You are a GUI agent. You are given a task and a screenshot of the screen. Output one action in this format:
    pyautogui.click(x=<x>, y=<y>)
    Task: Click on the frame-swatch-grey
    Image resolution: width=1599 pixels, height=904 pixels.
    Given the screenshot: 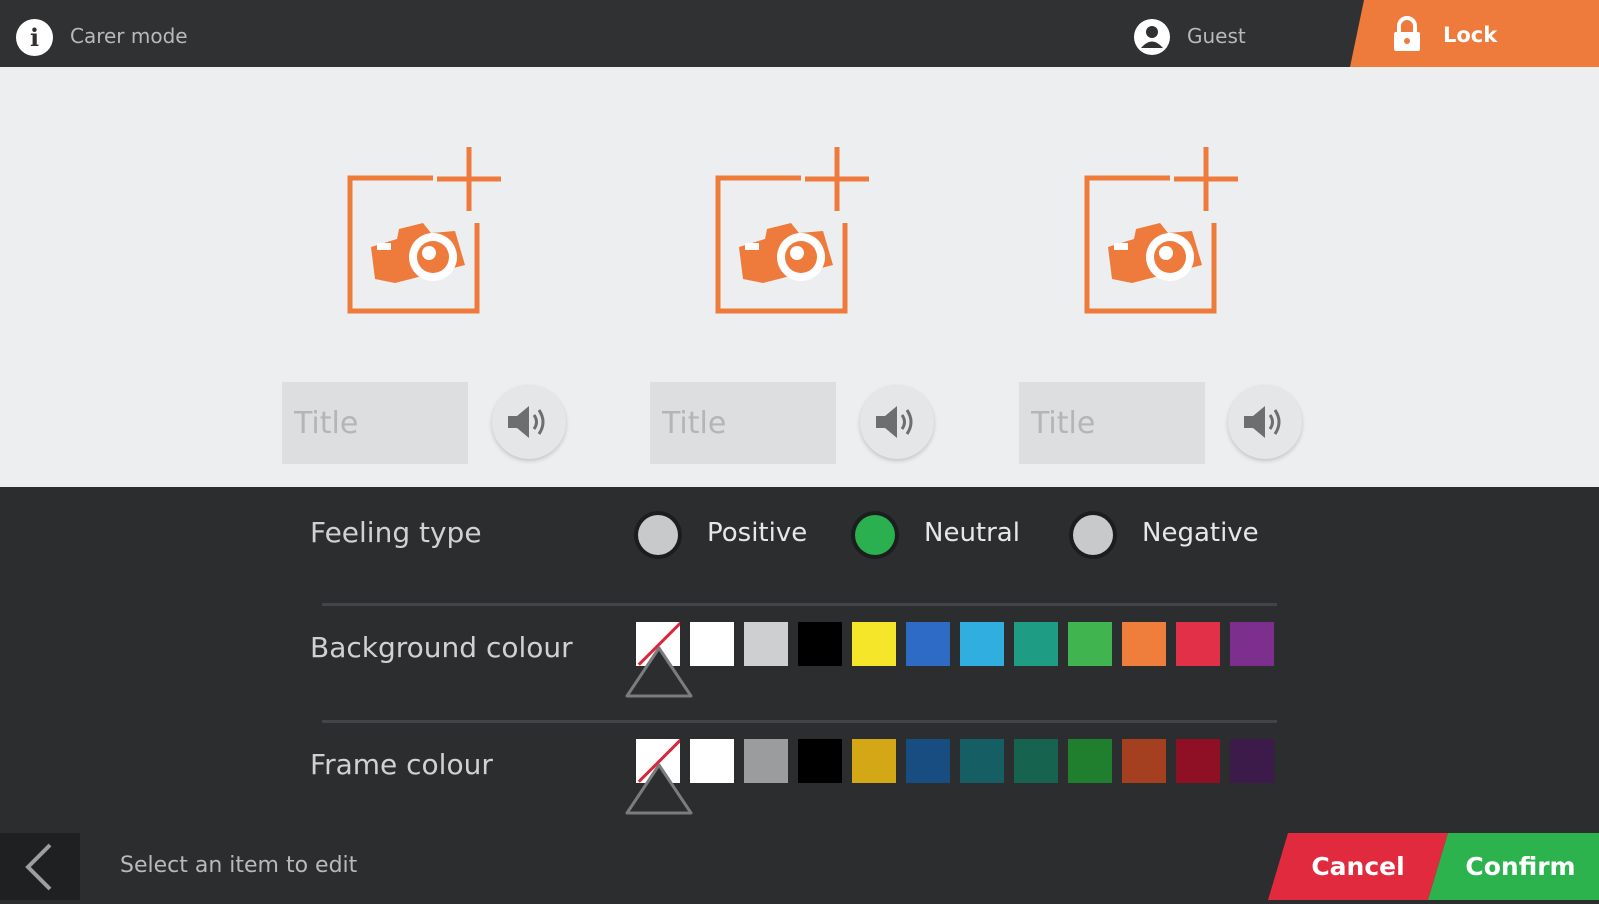 What is the action you would take?
    pyautogui.click(x=766, y=761)
    